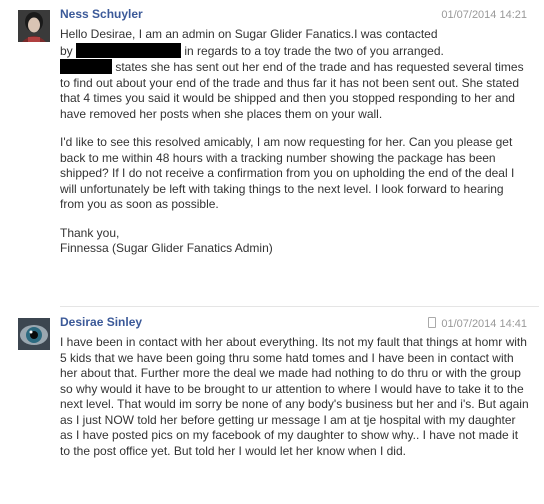  Describe the element at coordinates (484, 15) in the screenshot. I see `message-timestamp: 01/07/2014 14:21` at that location.